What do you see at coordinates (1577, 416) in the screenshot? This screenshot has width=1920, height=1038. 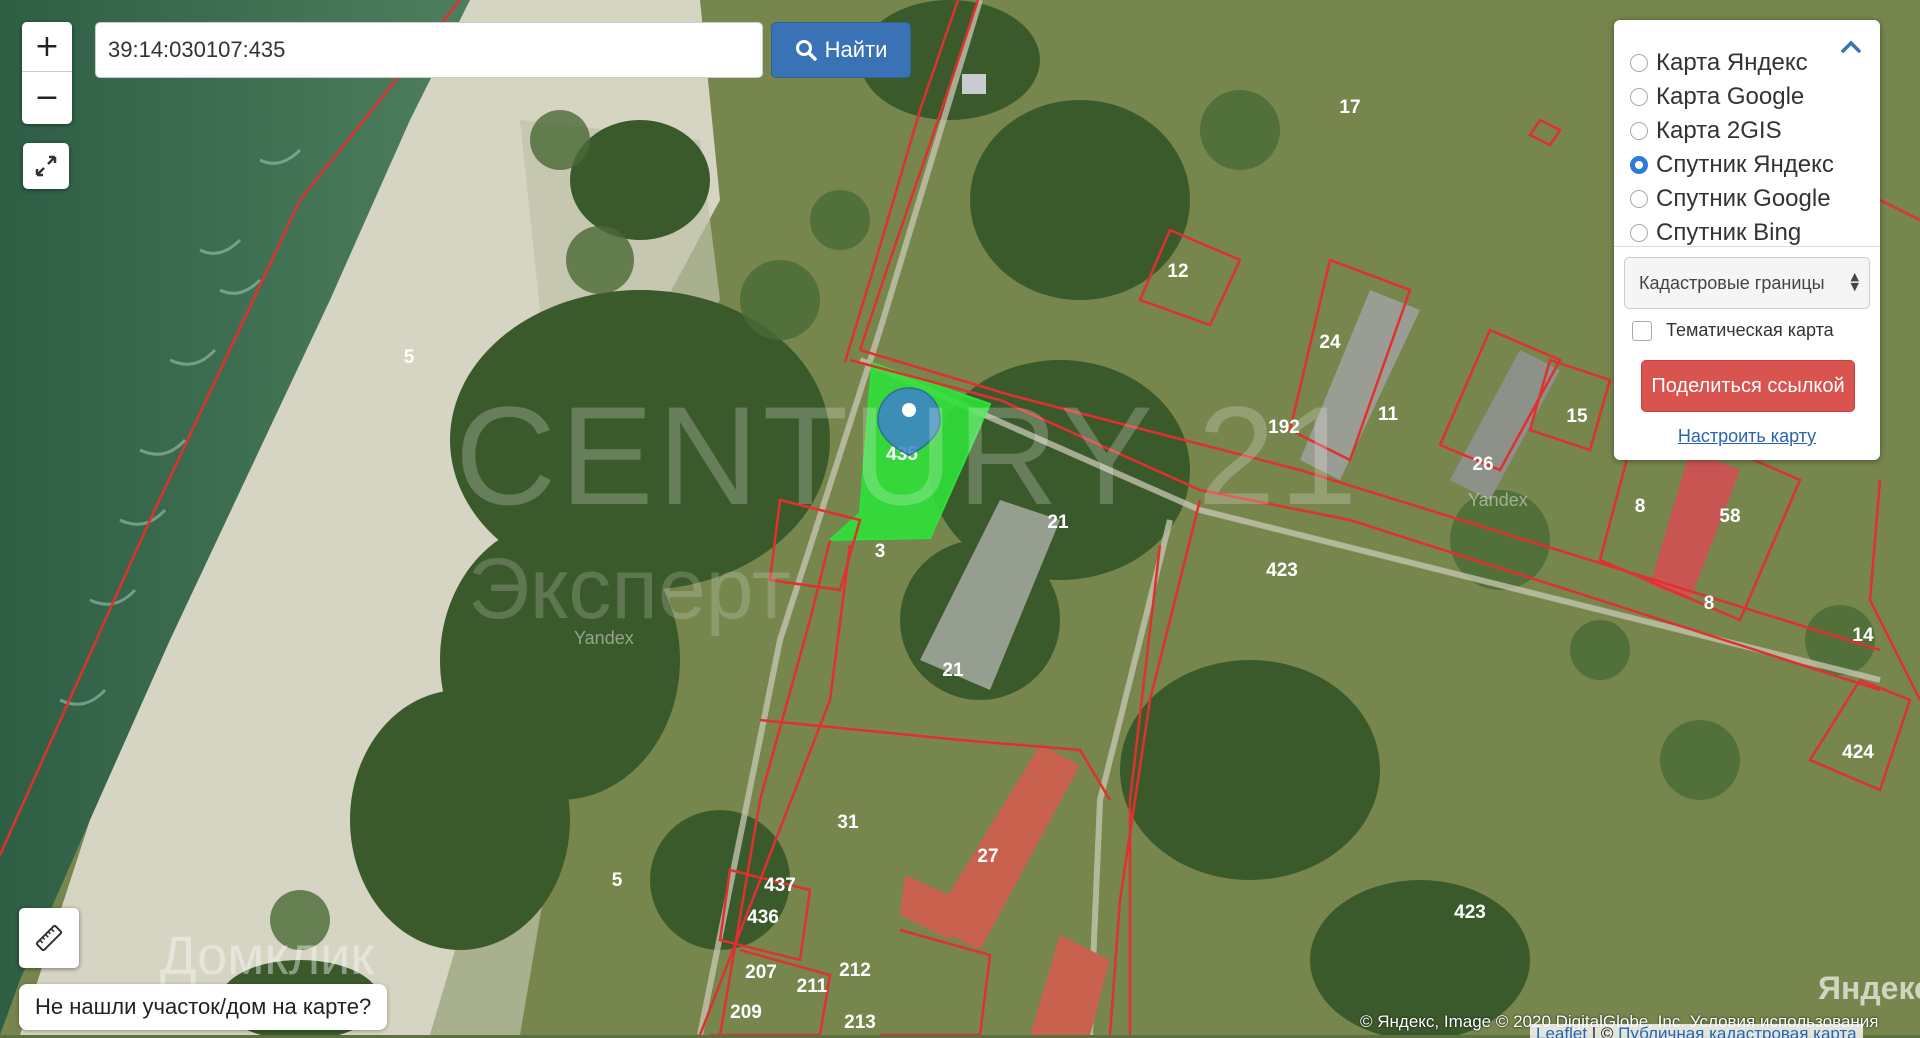 I see `parcel-label: 15` at bounding box center [1577, 416].